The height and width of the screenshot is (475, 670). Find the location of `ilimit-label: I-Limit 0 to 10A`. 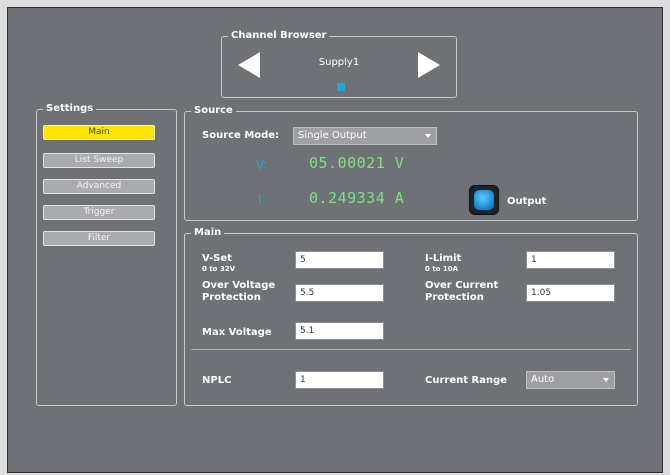

ilimit-label: I-Limit 0 to 10A is located at coordinates (443, 263).